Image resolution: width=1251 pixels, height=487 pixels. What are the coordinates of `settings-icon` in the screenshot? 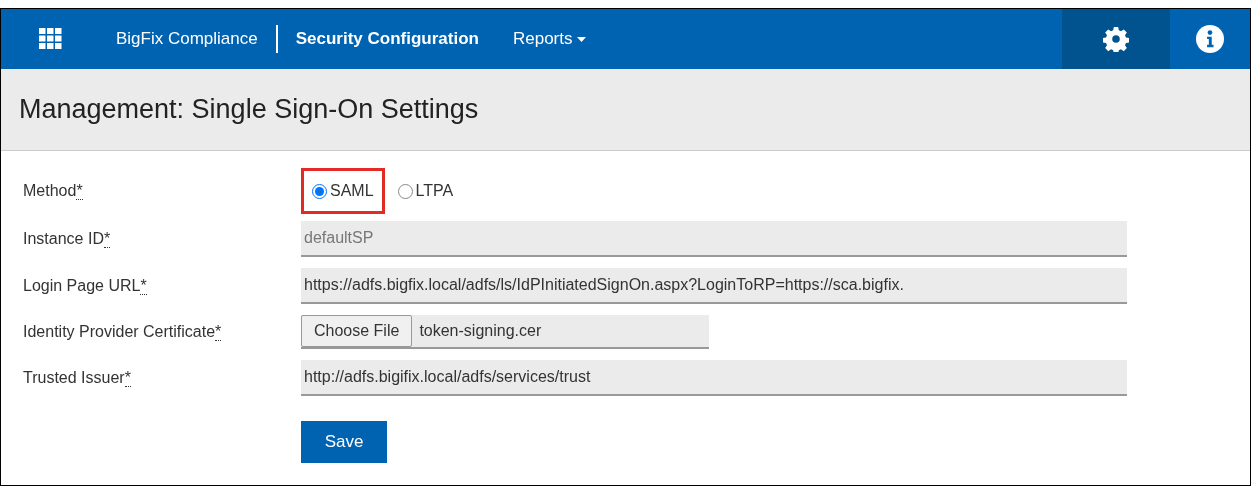 It's located at (1116, 39).